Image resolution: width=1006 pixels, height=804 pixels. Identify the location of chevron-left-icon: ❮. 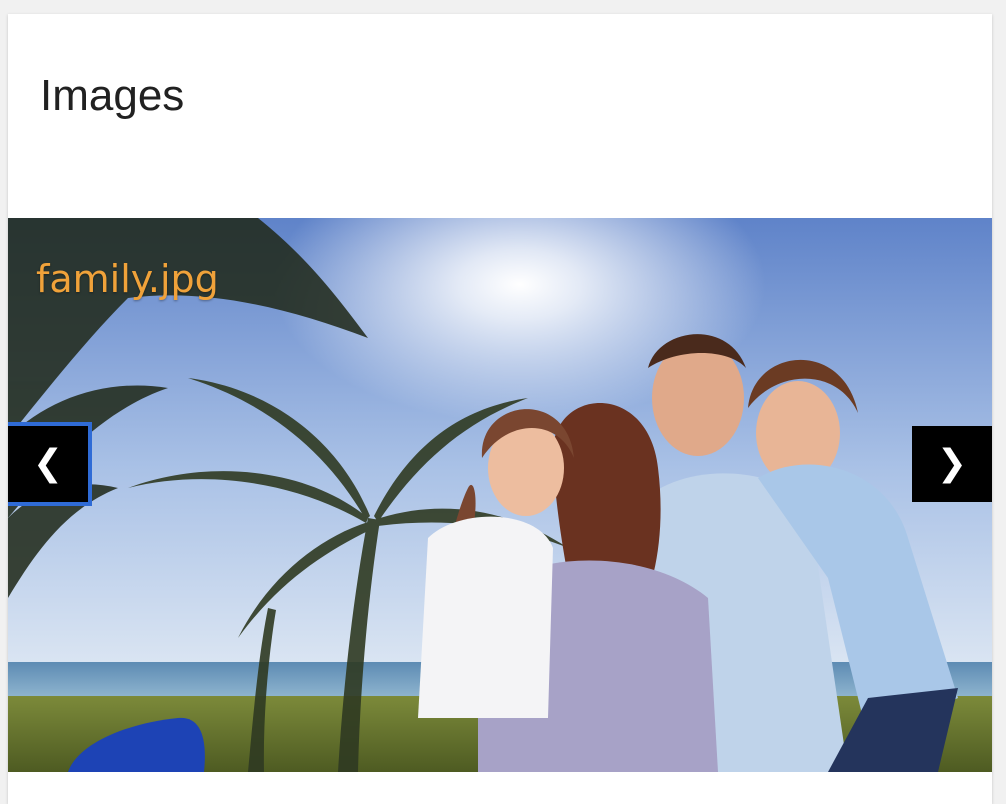
(48, 463).